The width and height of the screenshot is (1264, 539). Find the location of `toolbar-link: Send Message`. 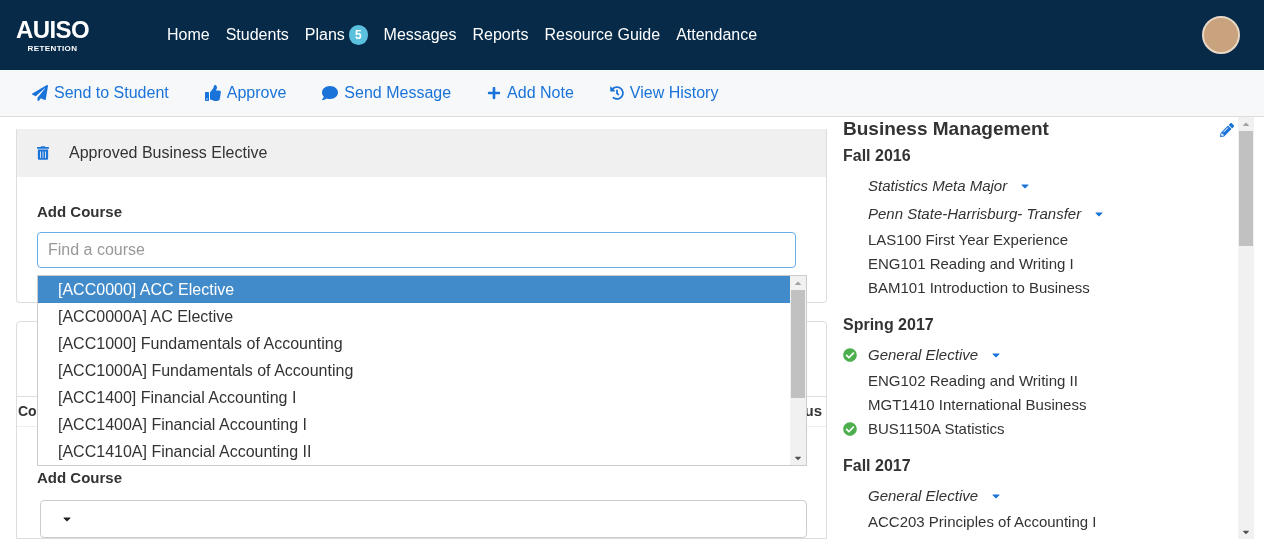

toolbar-link: Send Message is located at coordinates (387, 93).